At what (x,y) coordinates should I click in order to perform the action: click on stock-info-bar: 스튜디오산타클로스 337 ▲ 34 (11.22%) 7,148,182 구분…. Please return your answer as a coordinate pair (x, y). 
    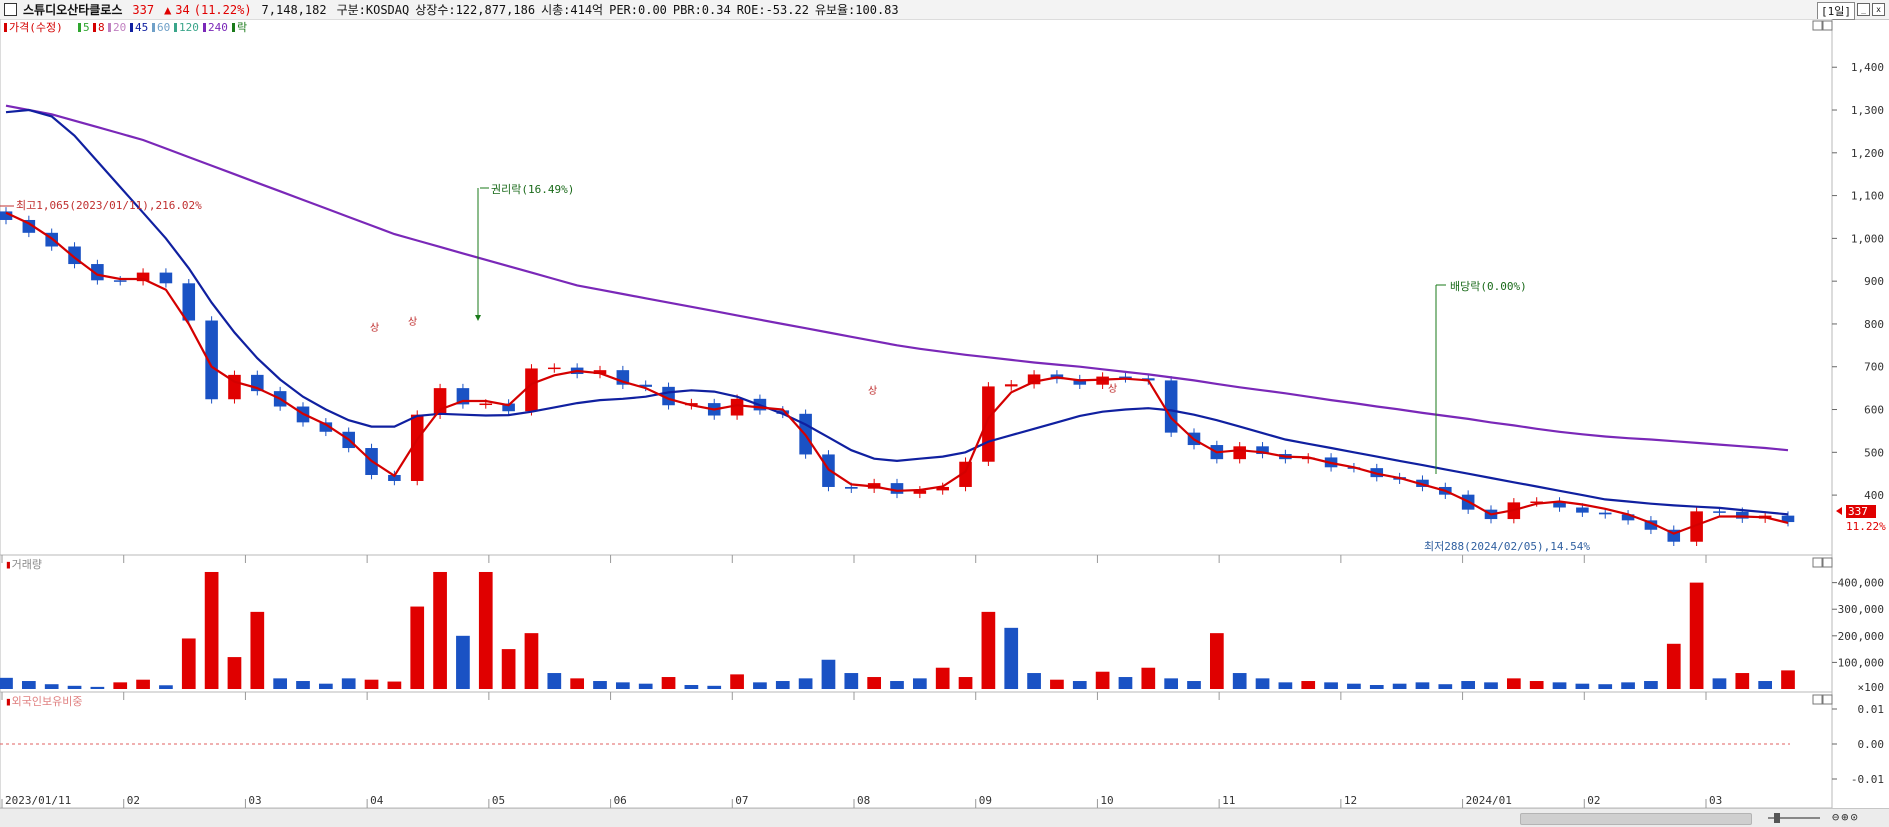
    Looking at the image, I should click on (944, 10).